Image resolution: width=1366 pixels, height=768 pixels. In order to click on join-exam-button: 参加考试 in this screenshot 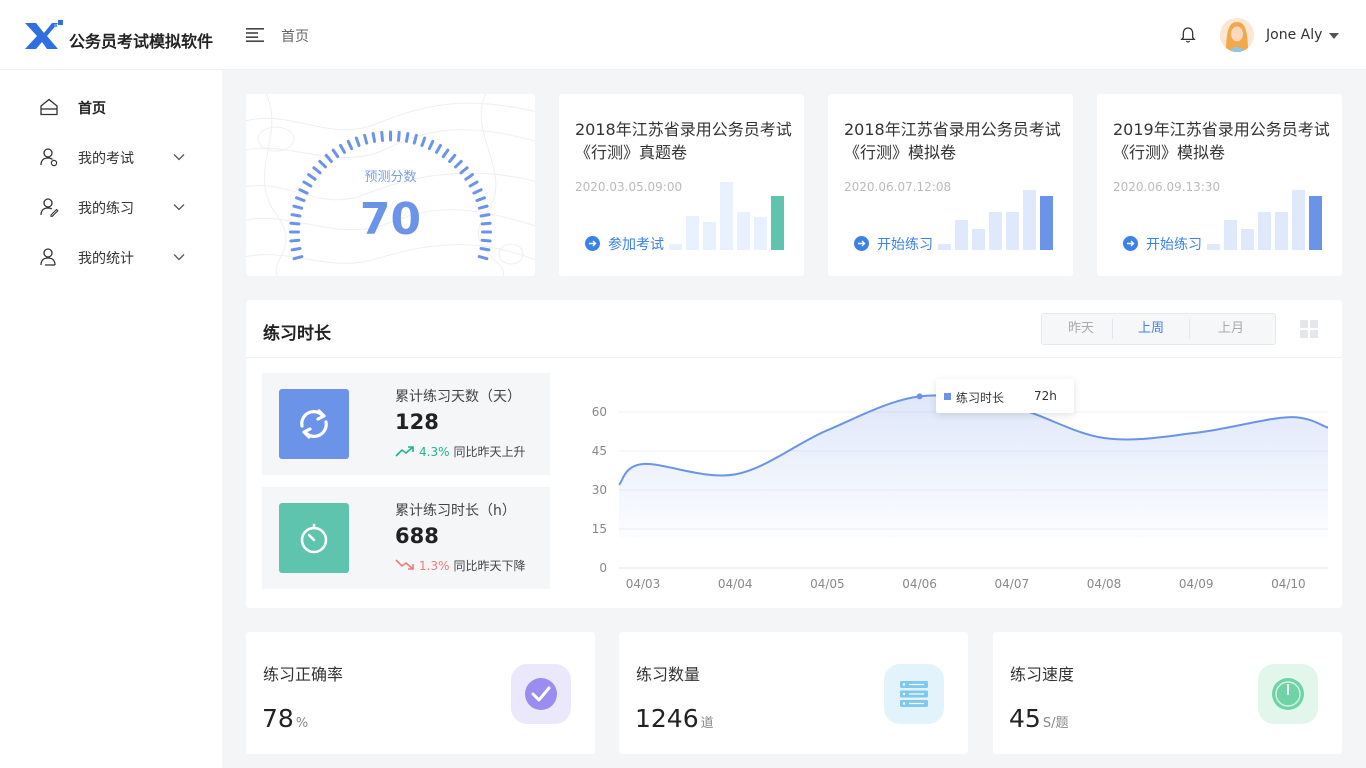, I will do `click(624, 244)`.